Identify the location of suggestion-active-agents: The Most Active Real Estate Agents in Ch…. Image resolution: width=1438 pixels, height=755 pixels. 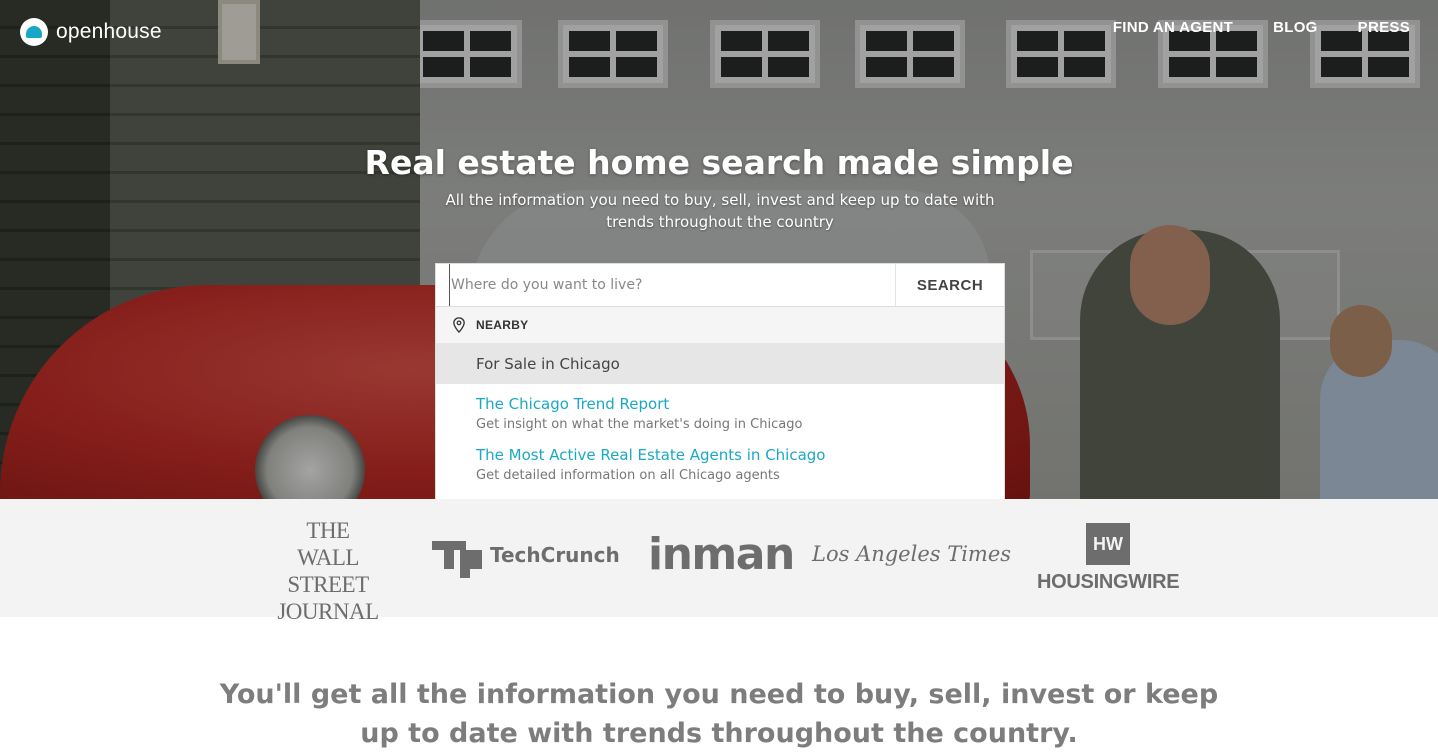
(720, 475).